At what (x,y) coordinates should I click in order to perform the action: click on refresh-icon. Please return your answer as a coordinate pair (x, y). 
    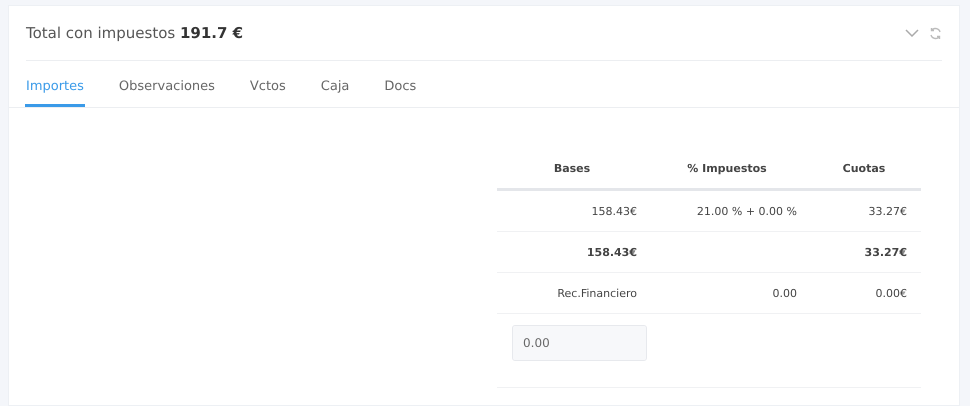
    Looking at the image, I should click on (935, 33).